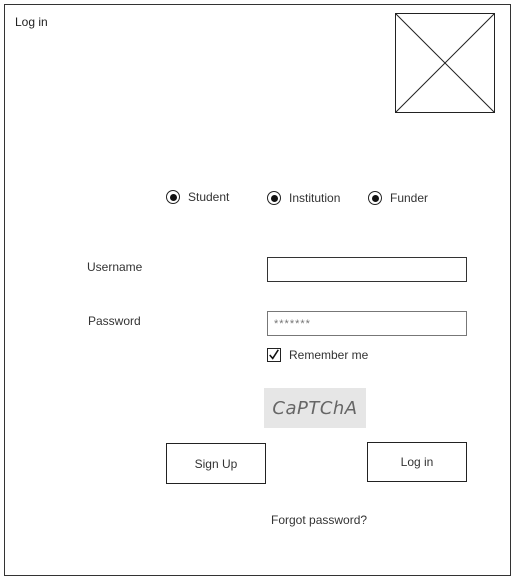 This screenshot has width=518, height=584. Describe the element at coordinates (114, 321) in the screenshot. I see `password-label: Password` at that location.